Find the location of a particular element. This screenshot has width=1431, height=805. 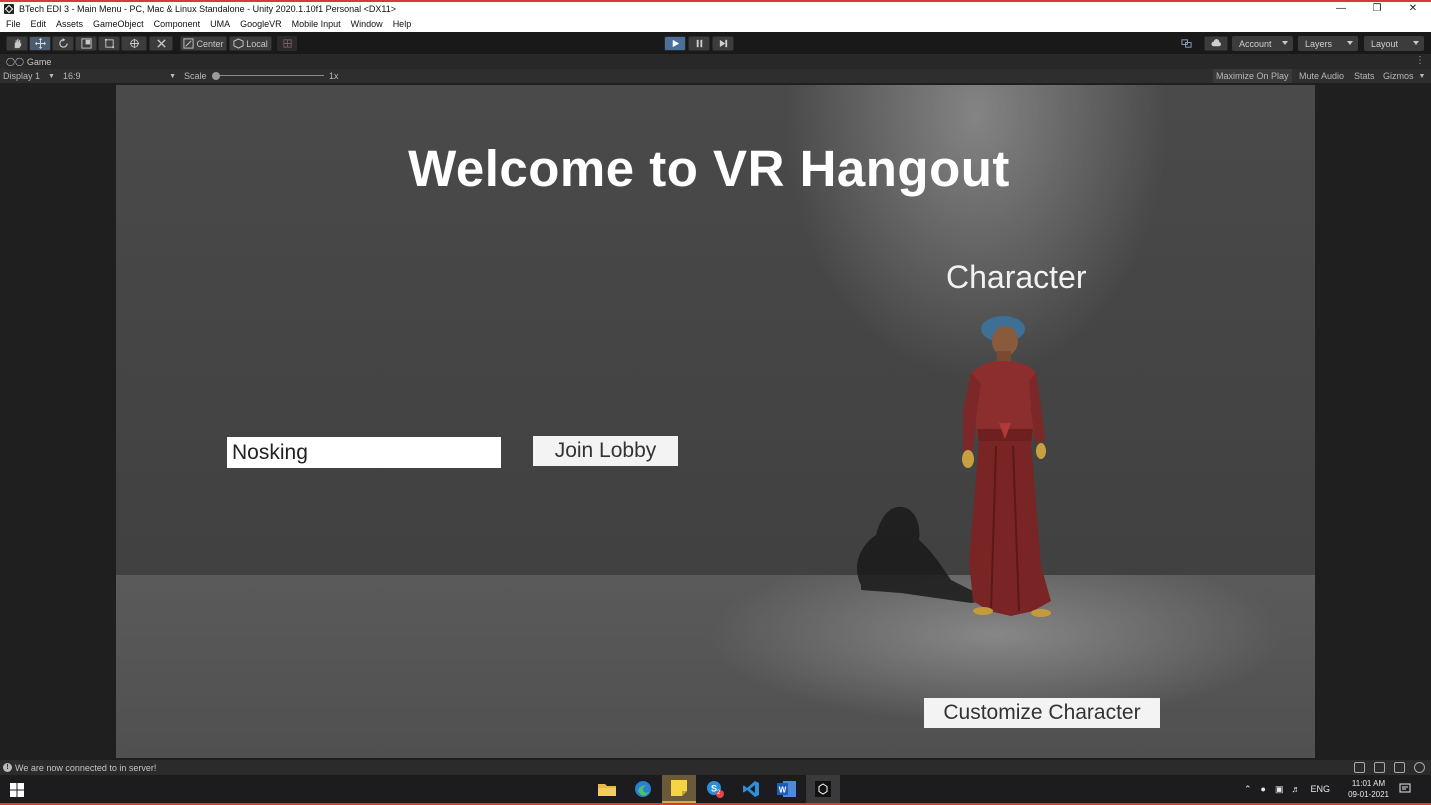

skype-badge: 2 is located at coordinates (719, 793).